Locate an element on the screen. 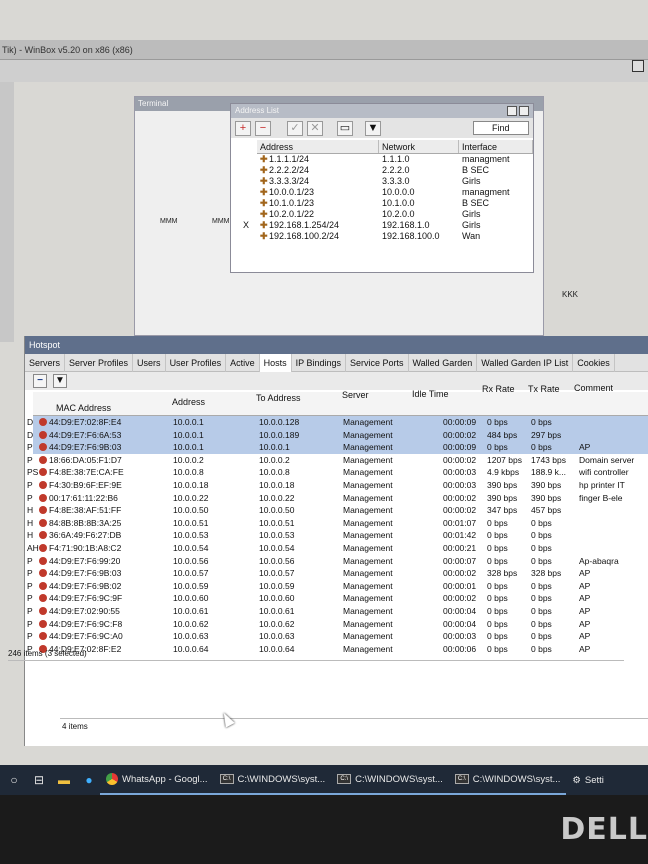 The height and width of the screenshot is (864, 648). address-cell: ✚3.3.3.3/24 is located at coordinates (285, 181).